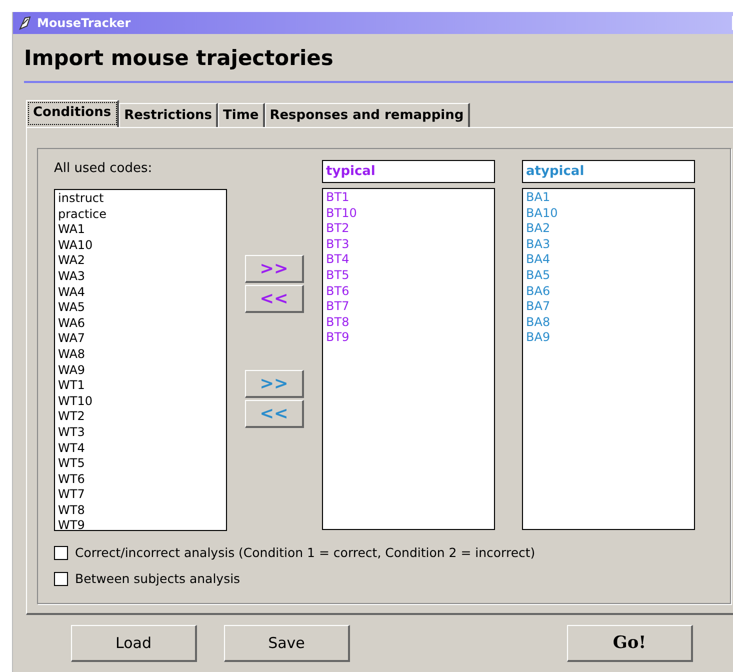 The height and width of the screenshot is (672, 733). Describe the element at coordinates (408, 276) in the screenshot. I see `list-item: BT5` at that location.